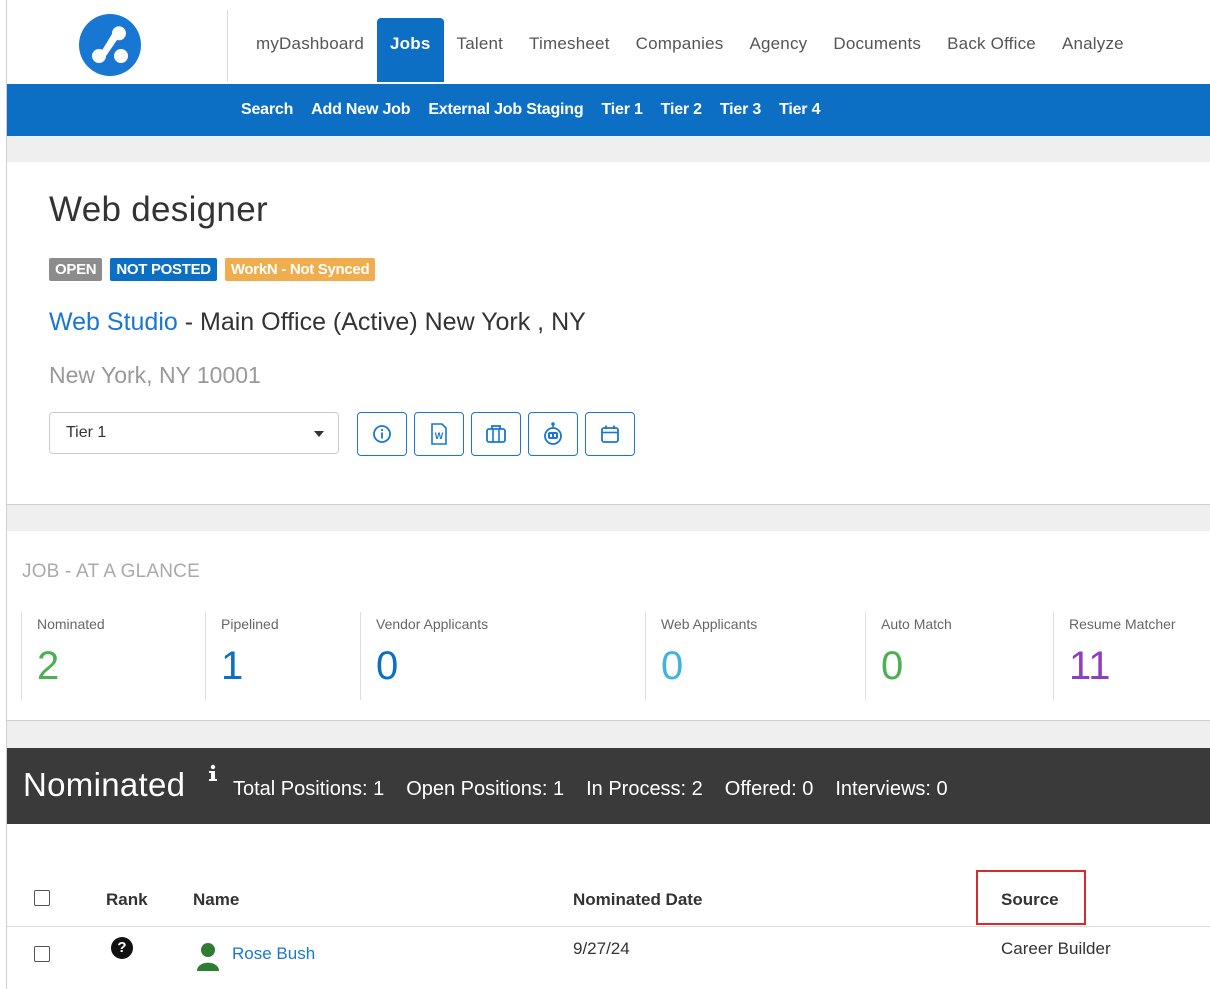  I want to click on job-action-buttons: W, so click(499, 434).